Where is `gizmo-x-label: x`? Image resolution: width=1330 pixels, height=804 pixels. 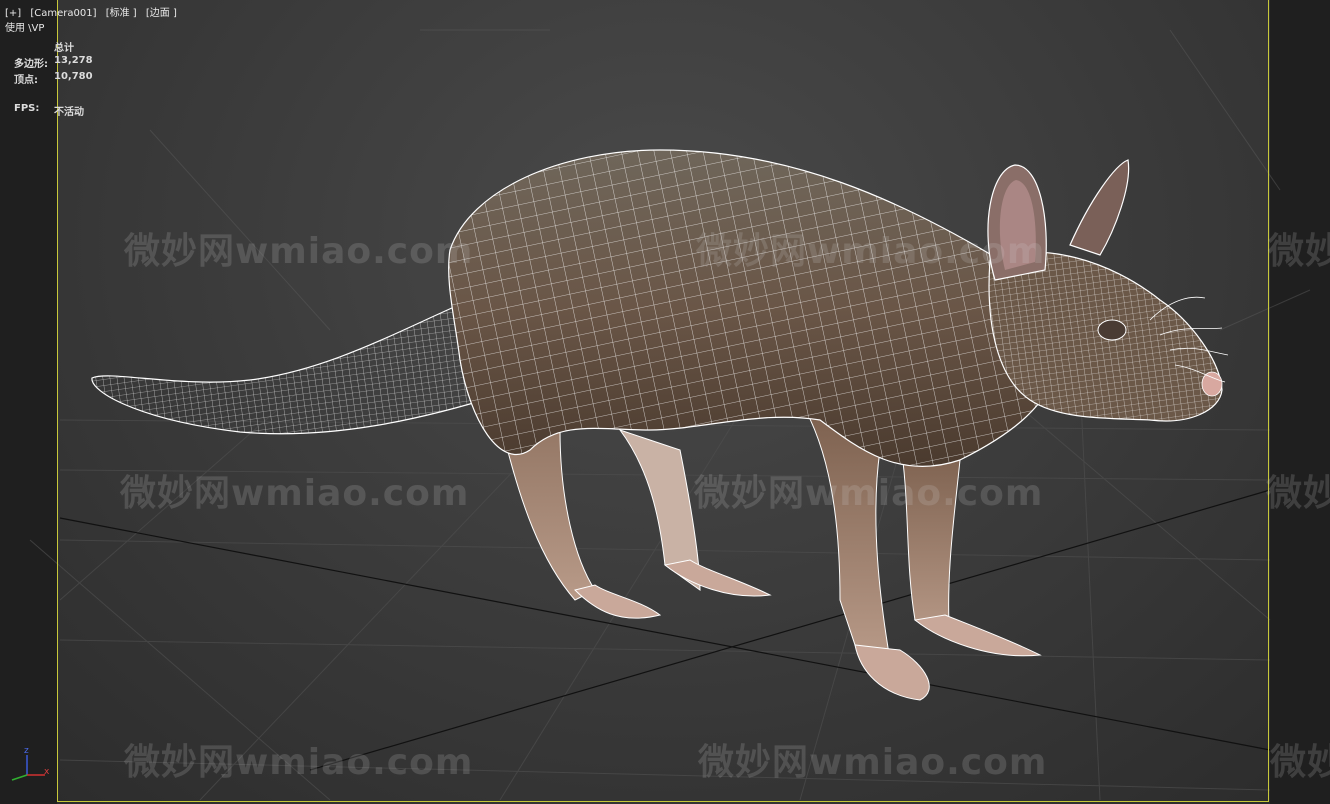 gizmo-x-label: x is located at coordinates (47, 772).